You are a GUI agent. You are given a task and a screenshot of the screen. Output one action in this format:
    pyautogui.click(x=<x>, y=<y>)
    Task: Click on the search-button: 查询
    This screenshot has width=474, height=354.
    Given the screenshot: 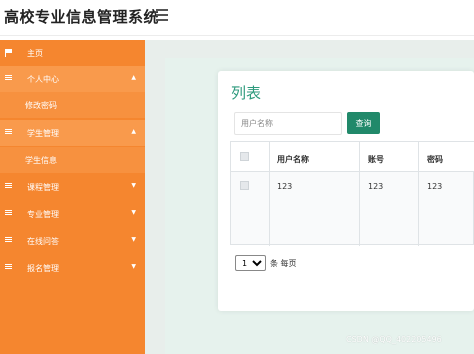 What is the action you would take?
    pyautogui.click(x=363, y=123)
    